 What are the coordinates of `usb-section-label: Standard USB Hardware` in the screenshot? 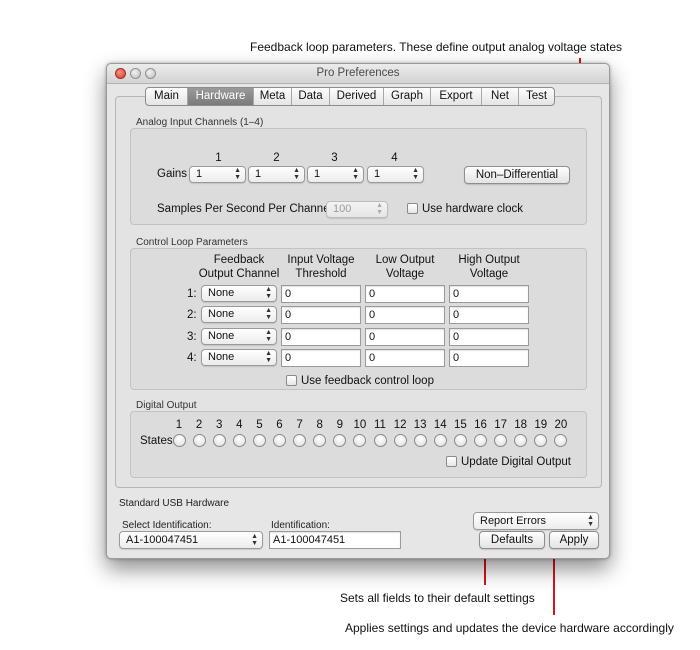 It's located at (174, 503).